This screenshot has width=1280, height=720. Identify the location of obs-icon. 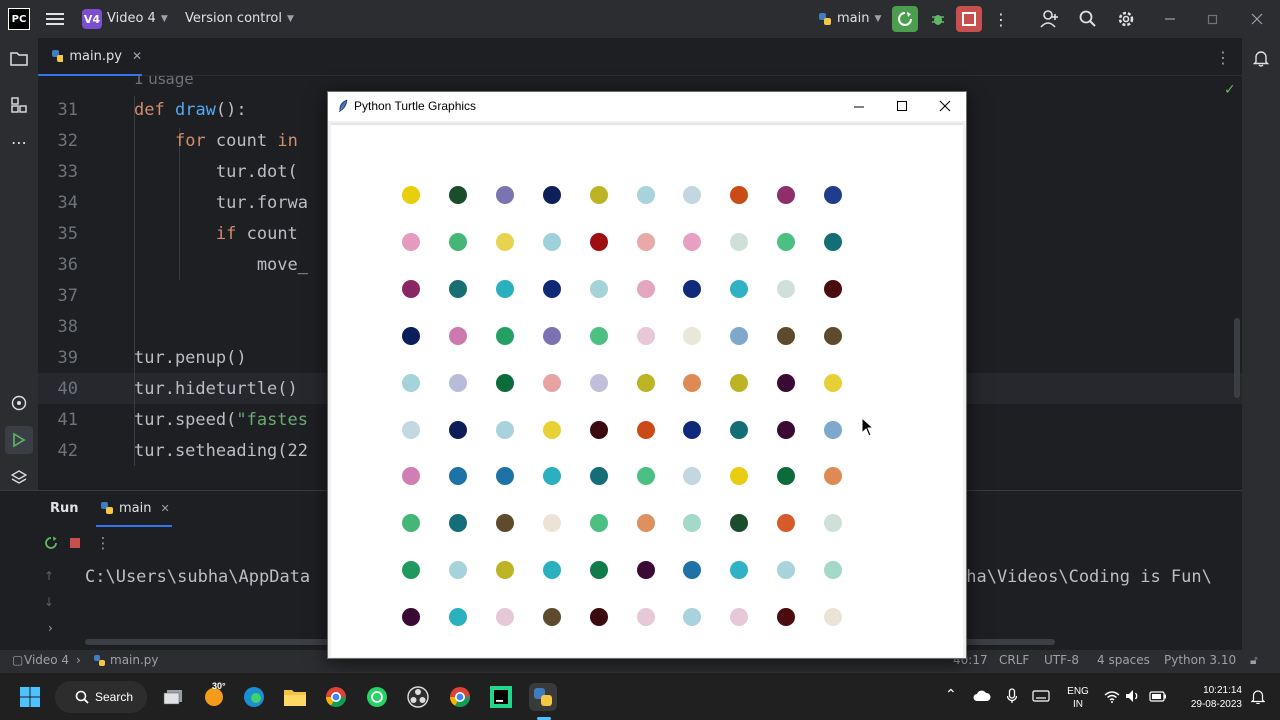
(418, 697).